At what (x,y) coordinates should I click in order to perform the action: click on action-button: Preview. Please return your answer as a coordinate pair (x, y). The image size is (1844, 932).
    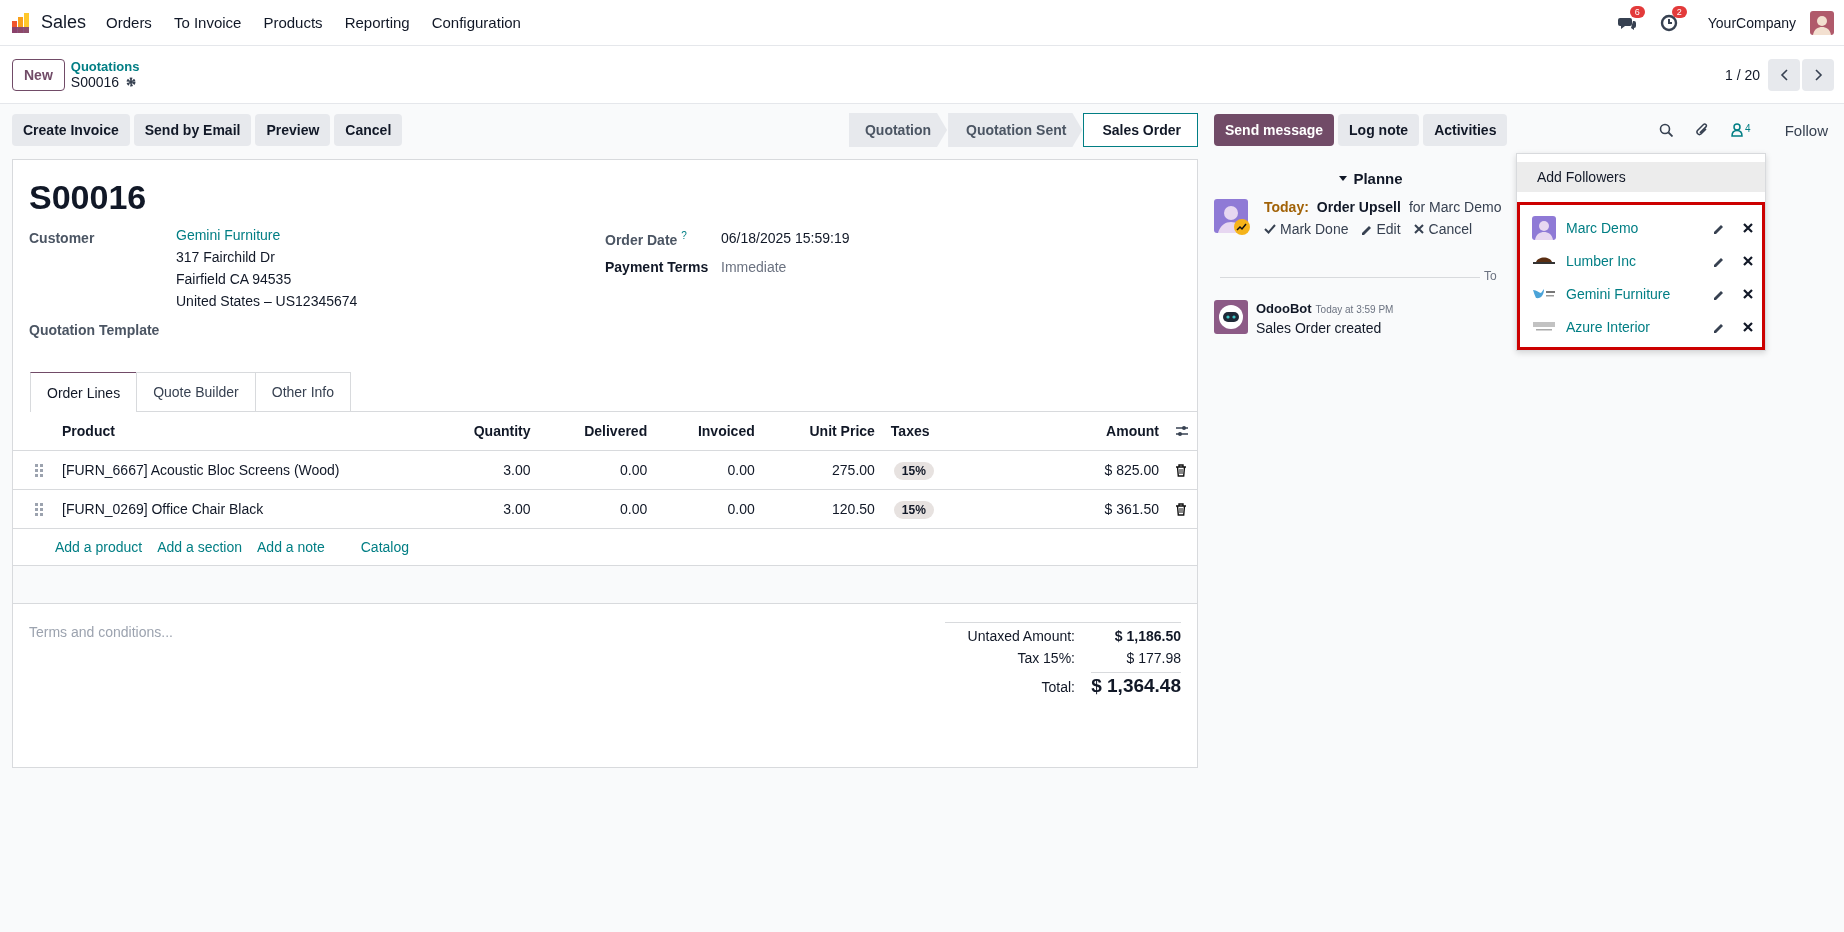
    Looking at the image, I should click on (293, 130).